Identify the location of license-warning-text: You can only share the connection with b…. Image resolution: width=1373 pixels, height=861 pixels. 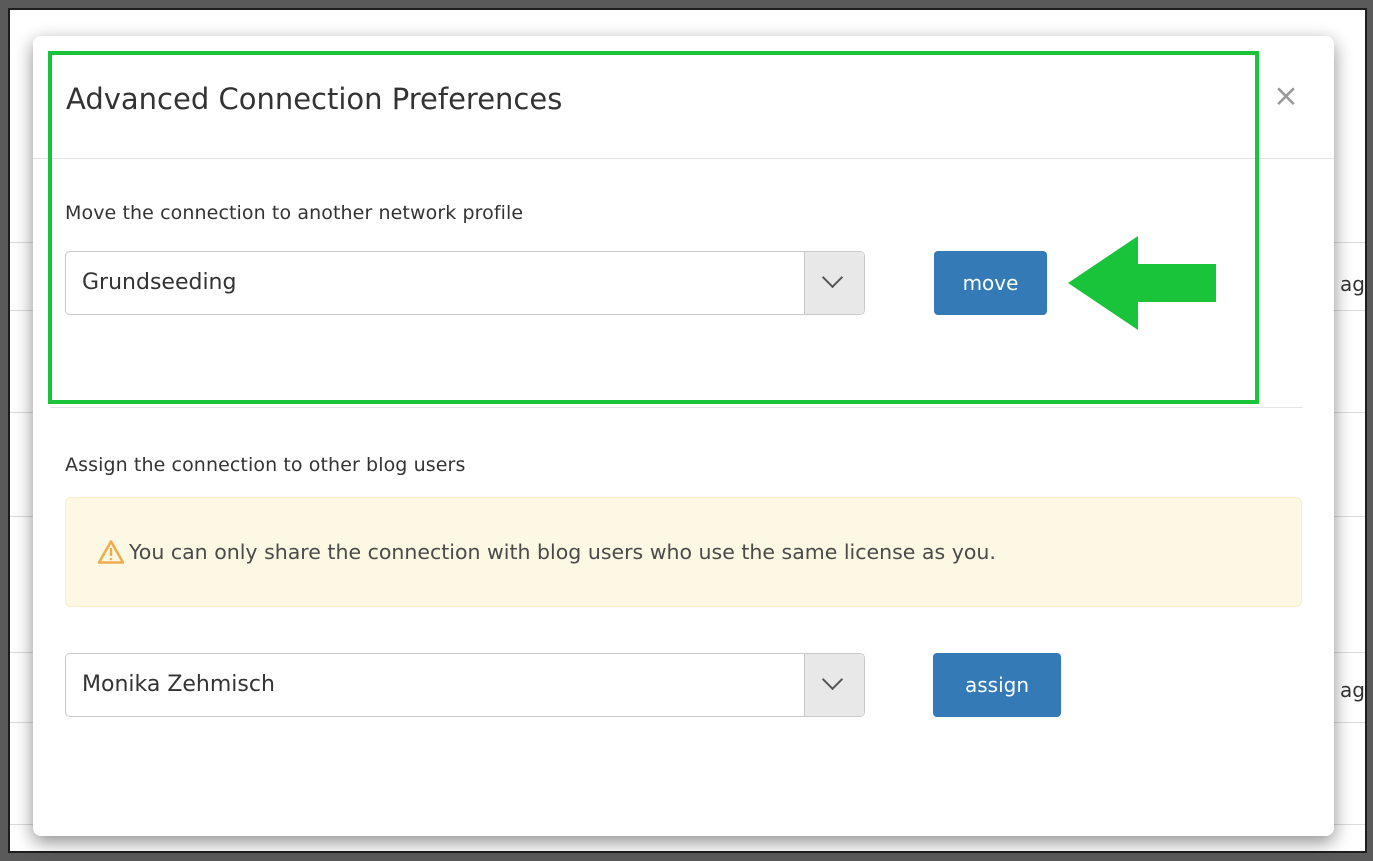
(562, 552).